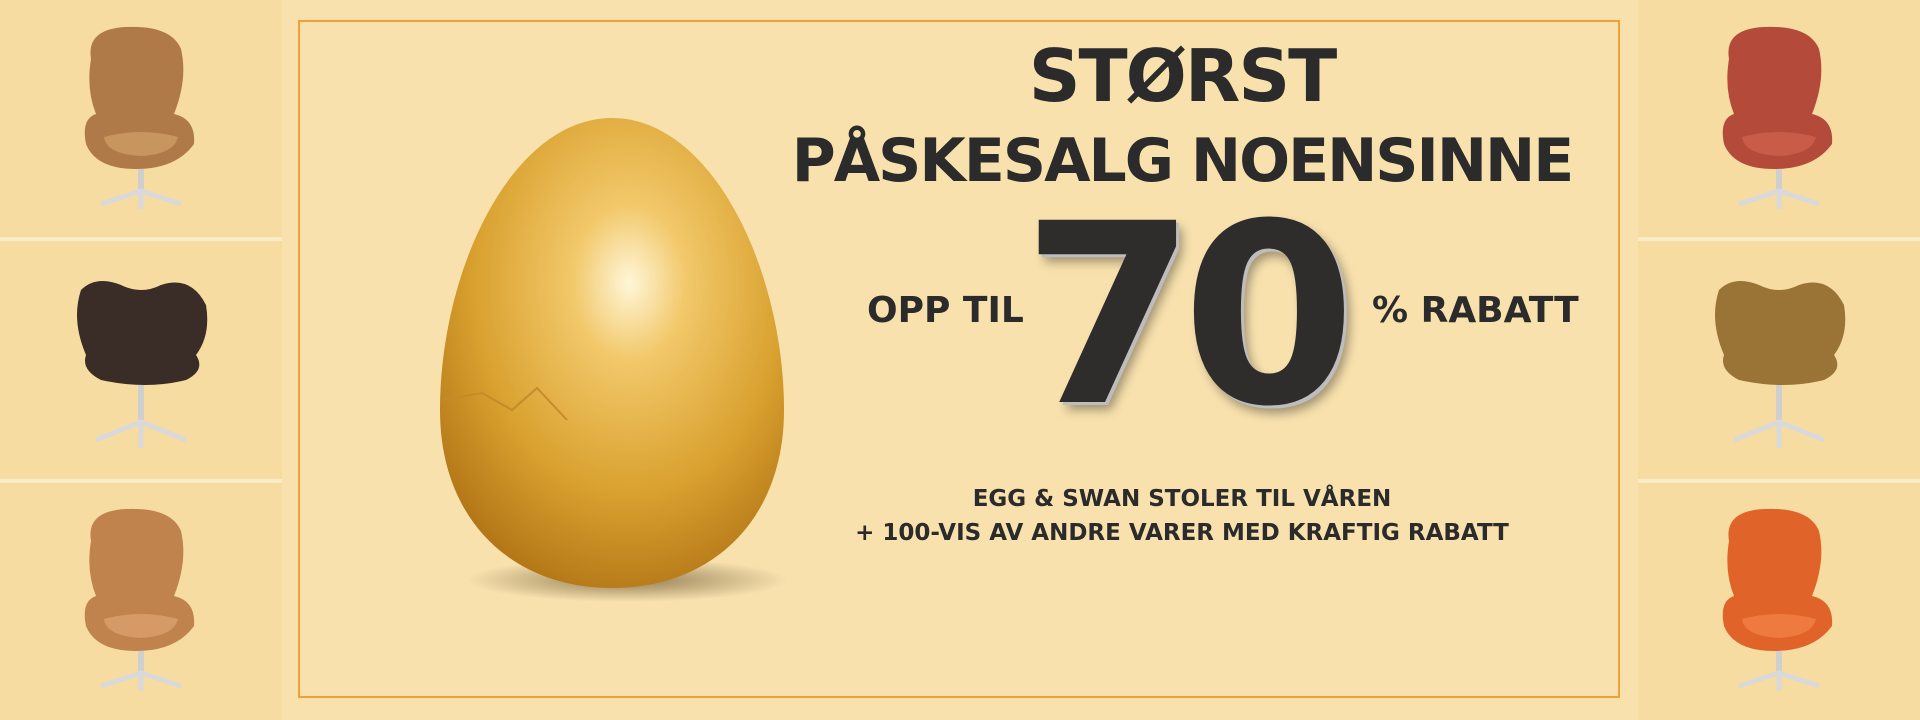 Image resolution: width=1920 pixels, height=720 pixels. I want to click on left-product-column, so click(141, 360).